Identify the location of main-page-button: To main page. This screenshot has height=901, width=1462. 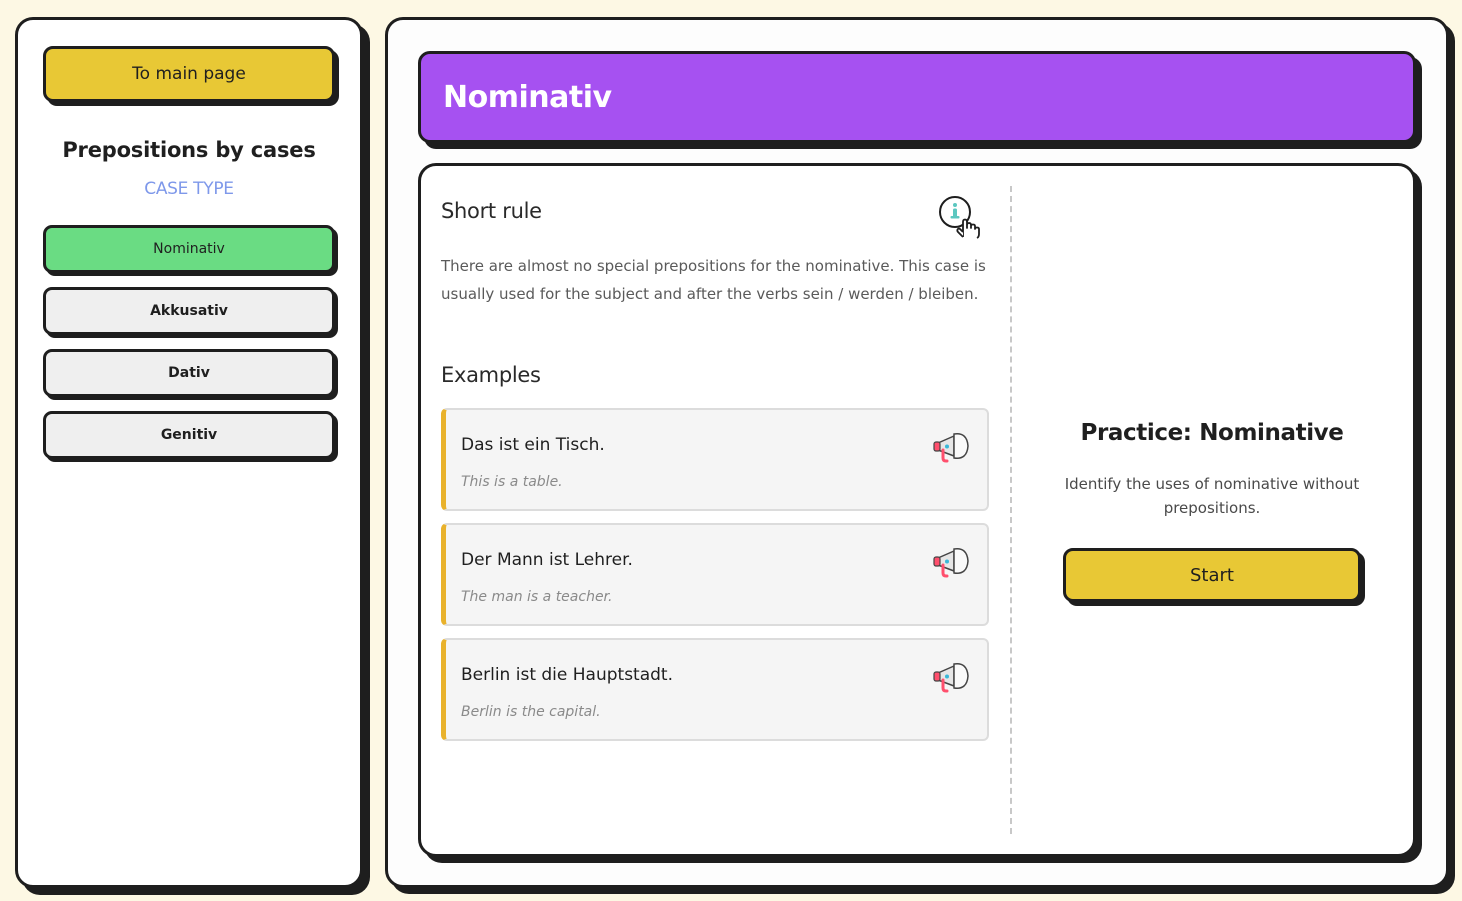
(189, 74).